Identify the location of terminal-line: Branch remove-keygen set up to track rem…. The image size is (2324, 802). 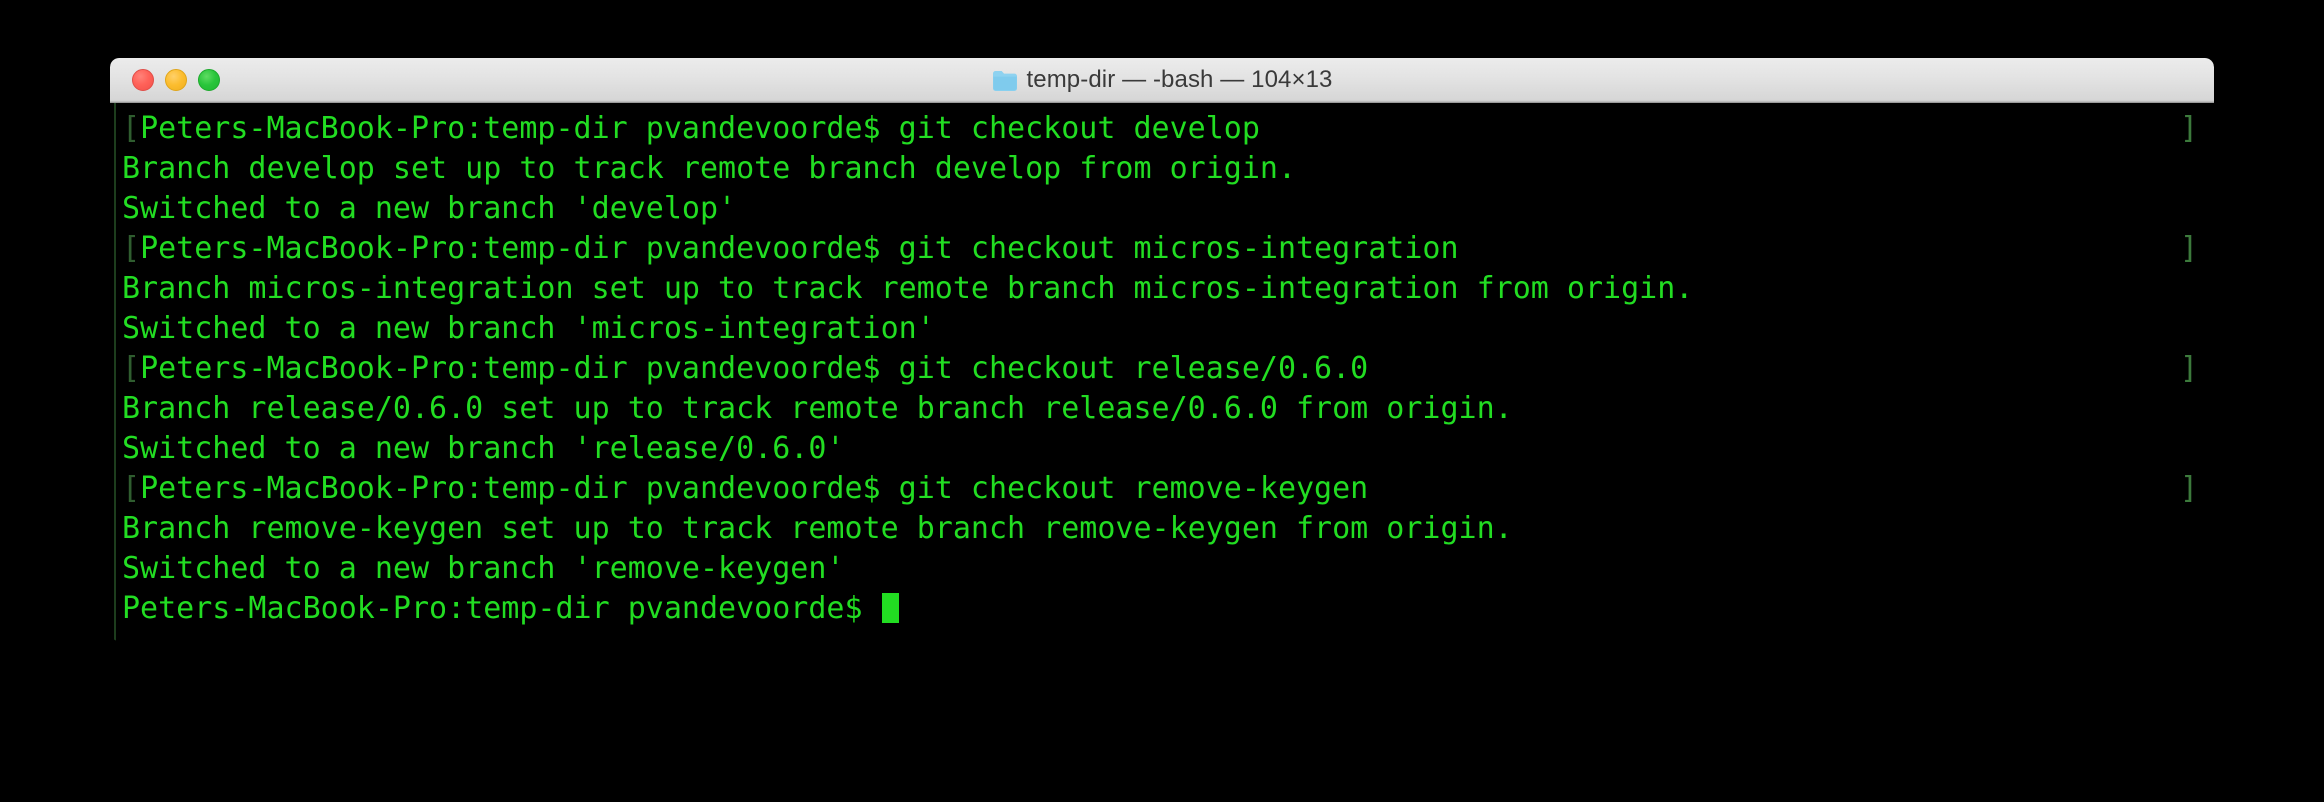
(1162, 529).